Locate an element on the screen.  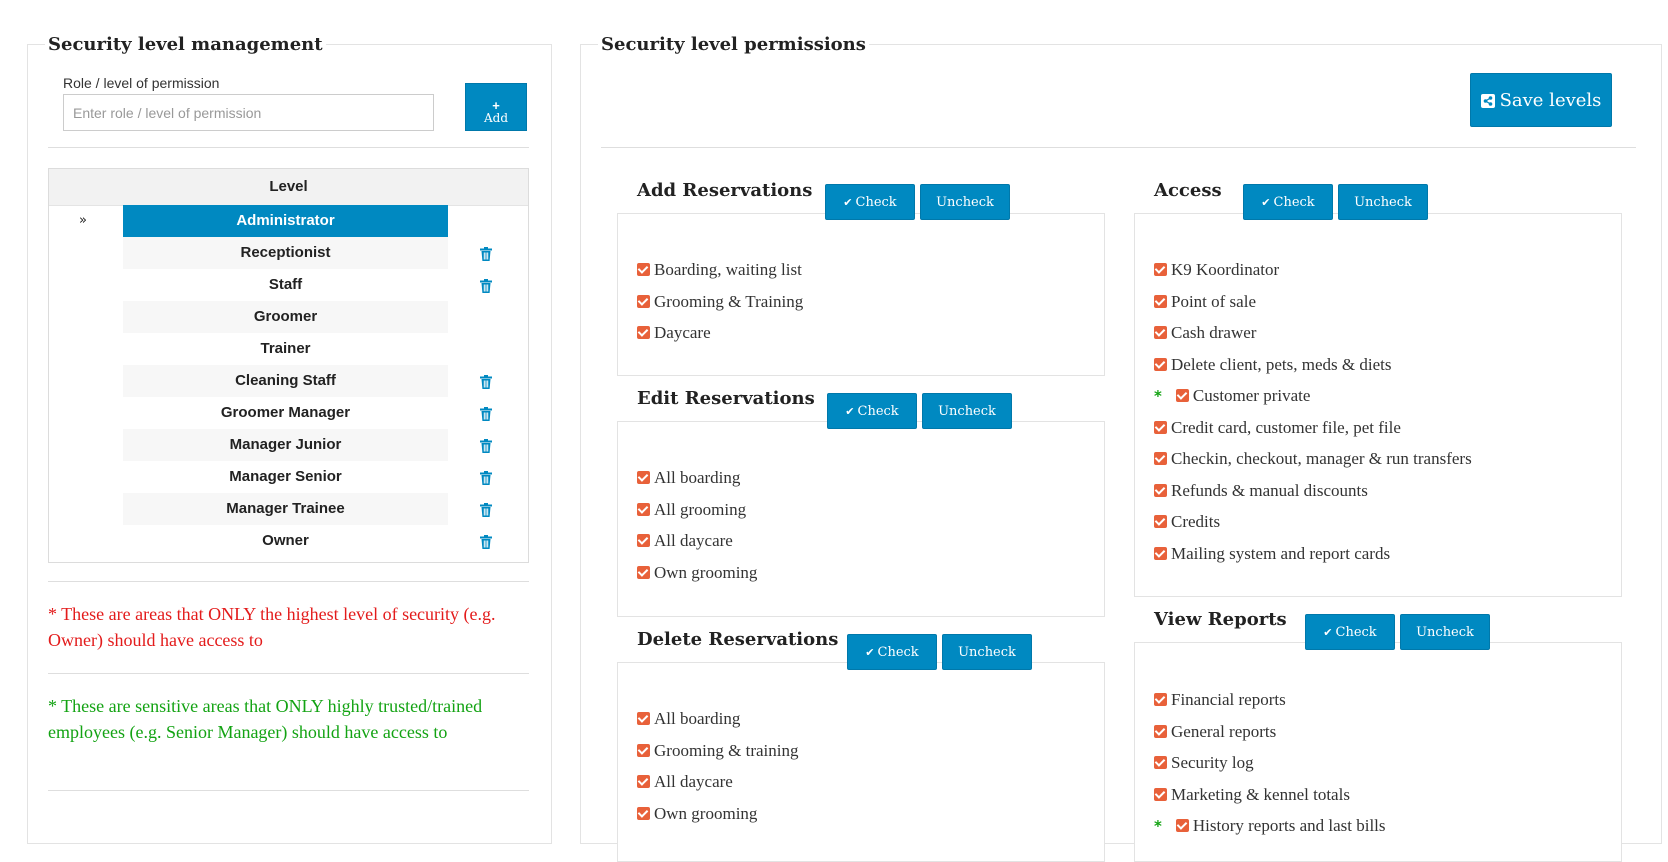
permission-item: Credit card, customer file, pet file is located at coordinates (1277, 428).